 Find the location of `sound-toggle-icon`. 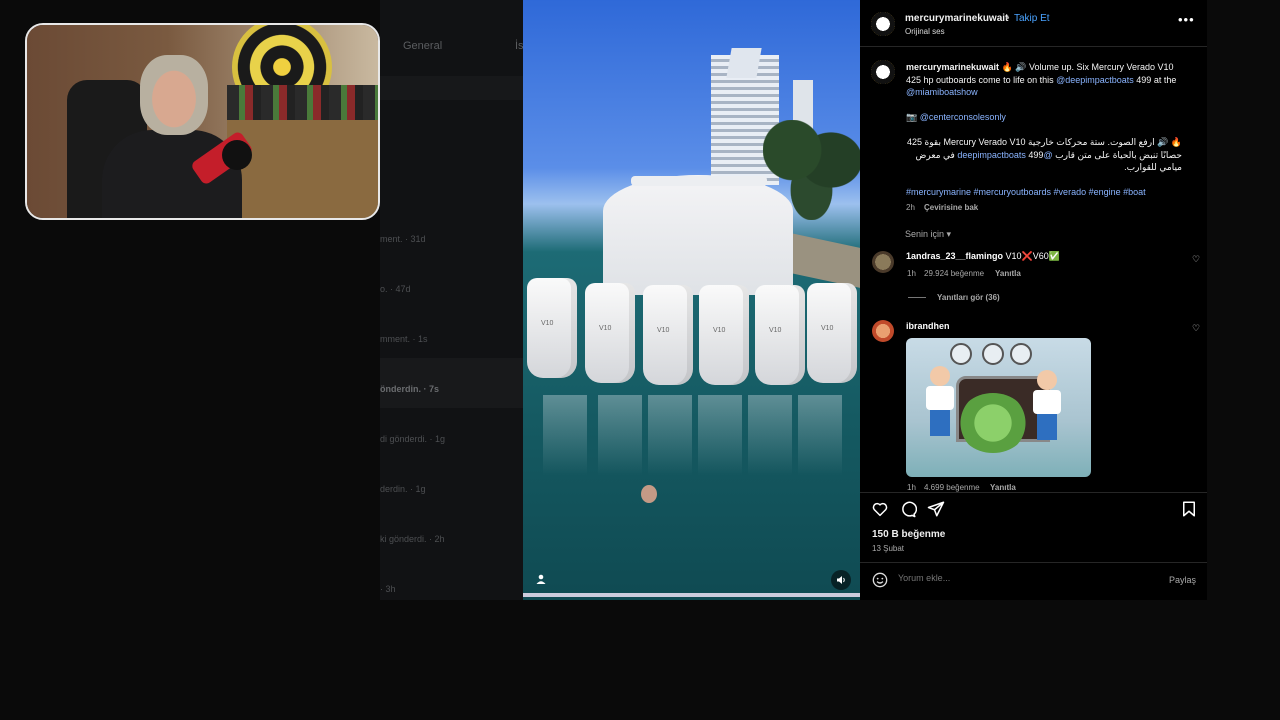

sound-toggle-icon is located at coordinates (841, 580).